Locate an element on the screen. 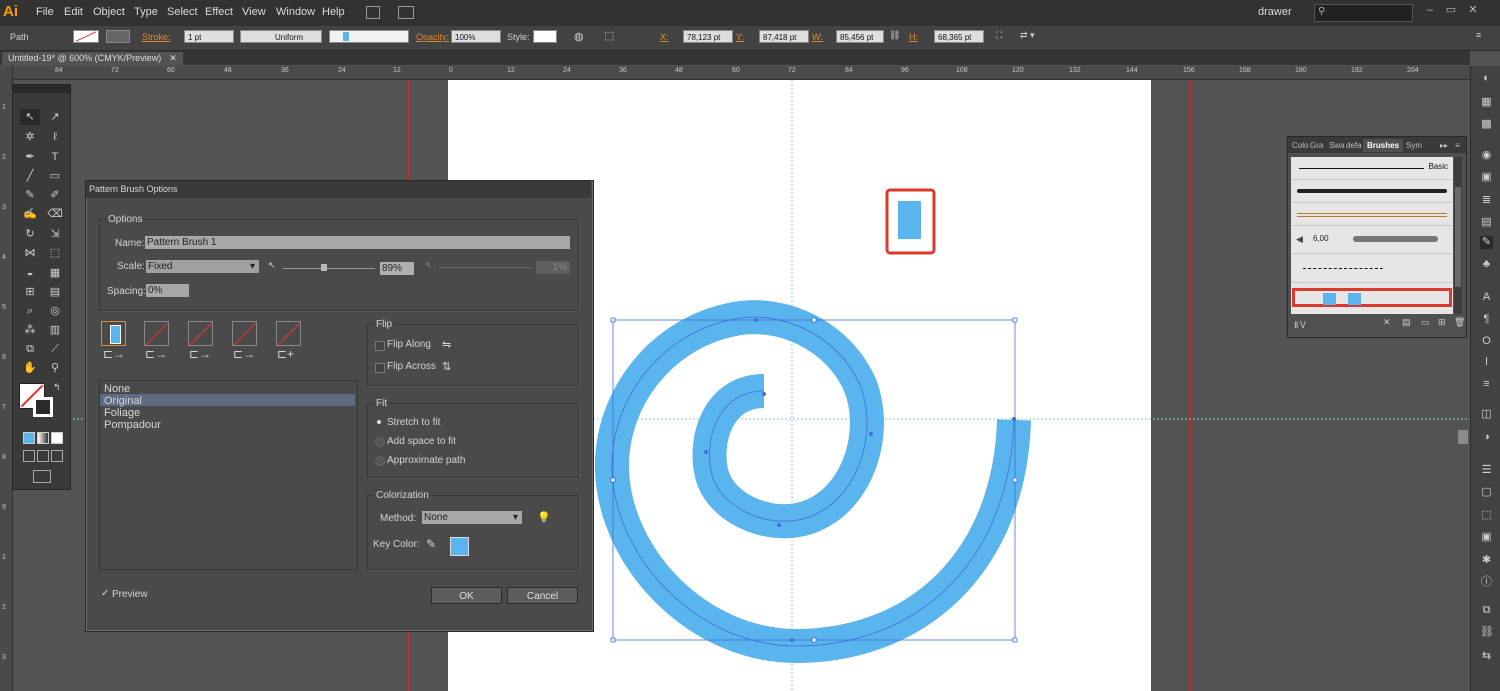 This screenshot has width=1500, height=691. blob-brush-tool-icon: ✍ is located at coordinates (30, 214).